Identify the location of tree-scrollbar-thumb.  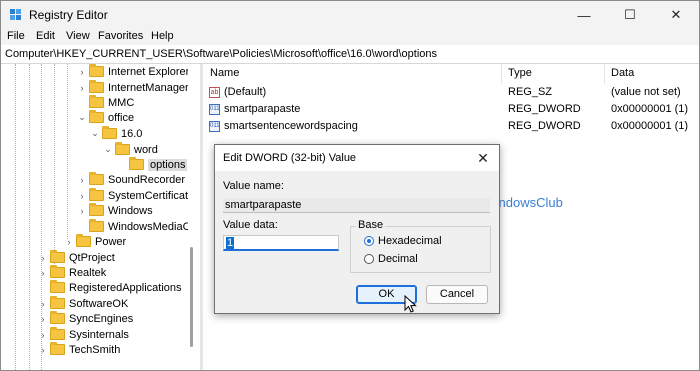
(191, 297).